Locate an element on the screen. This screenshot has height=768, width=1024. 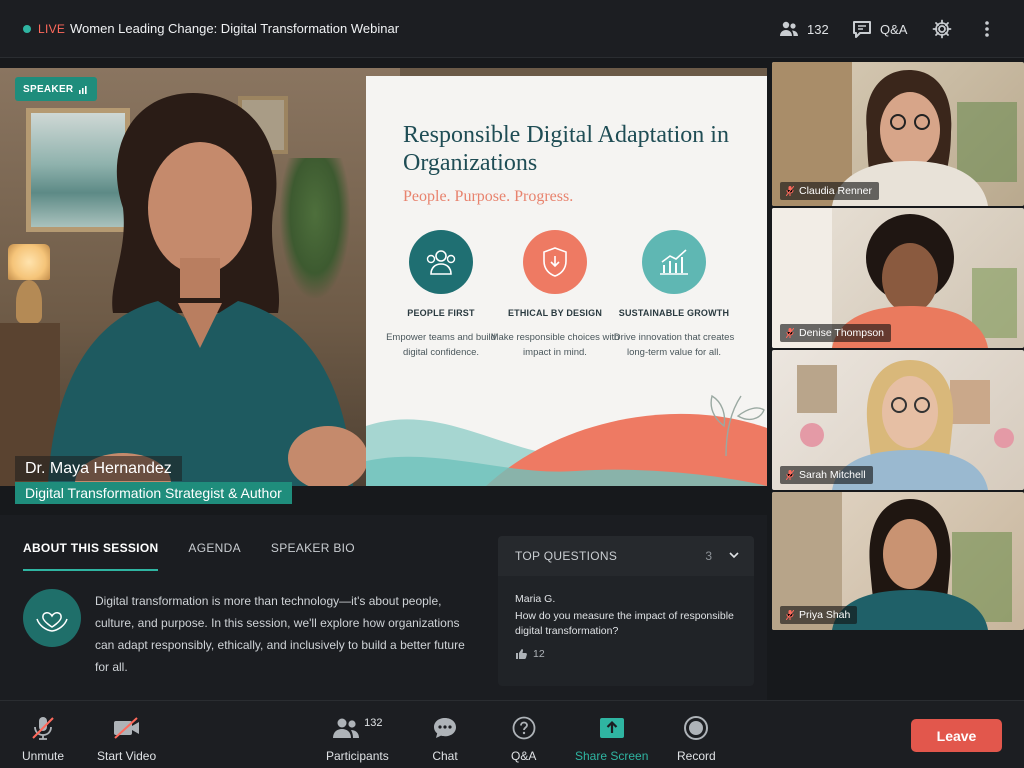
participant-tile: Priya Shah is located at coordinates (898, 561).